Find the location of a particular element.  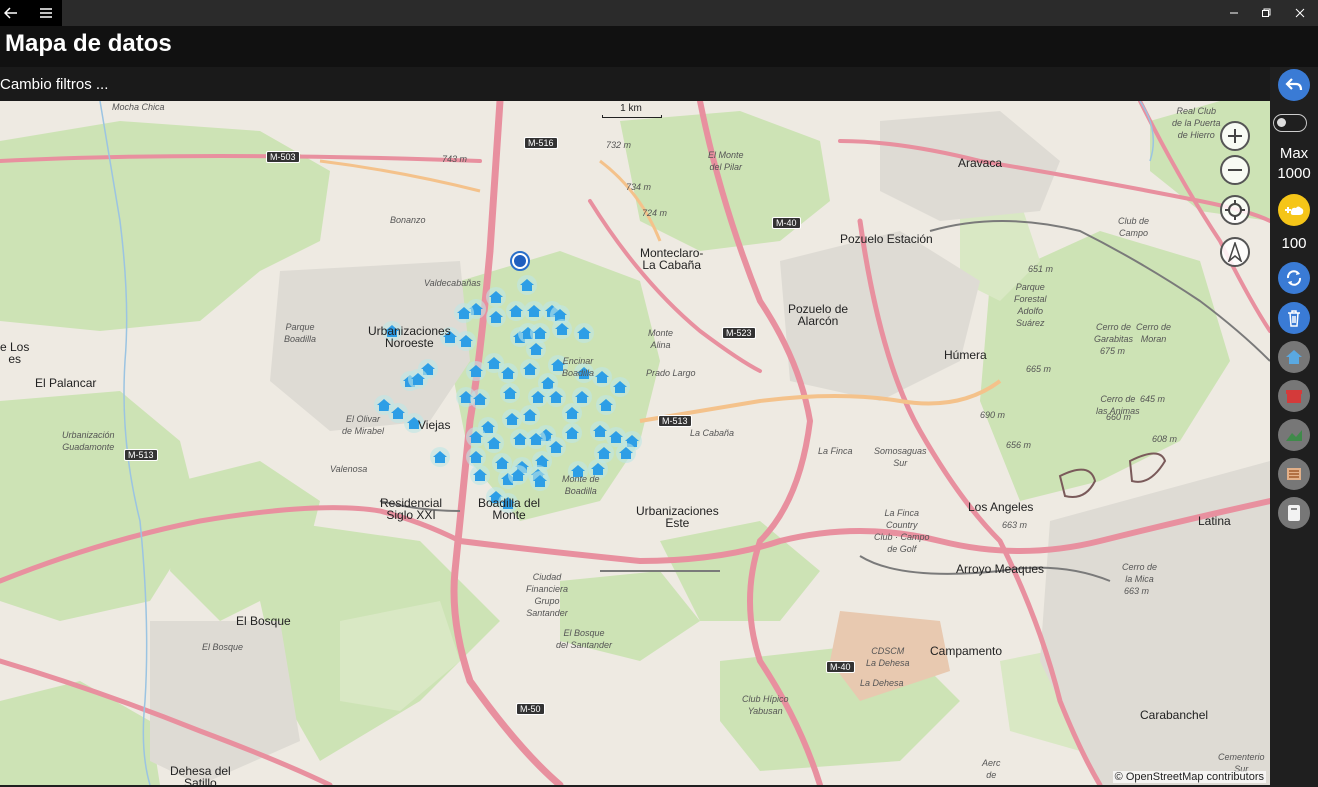

add-download-button is located at coordinates (1294, 210).